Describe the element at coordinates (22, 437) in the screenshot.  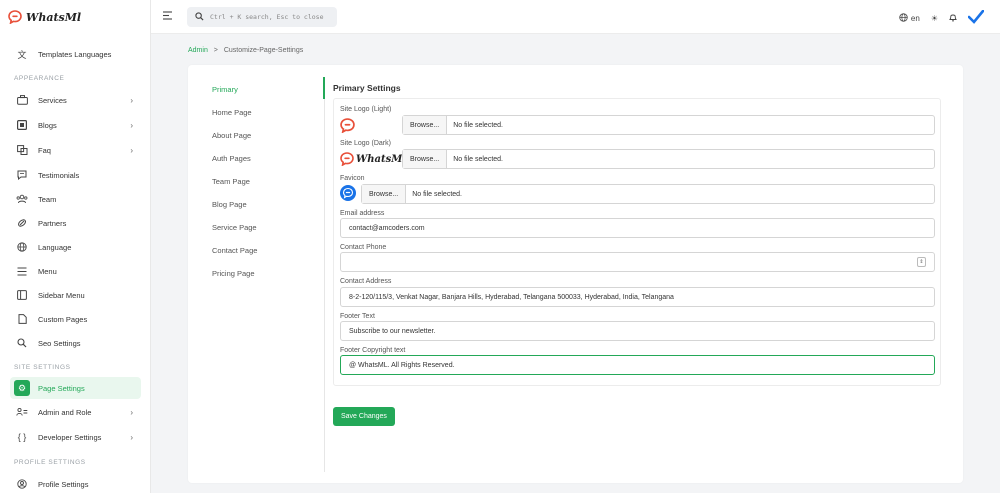
I see `code-braces-icon: { }` at that location.